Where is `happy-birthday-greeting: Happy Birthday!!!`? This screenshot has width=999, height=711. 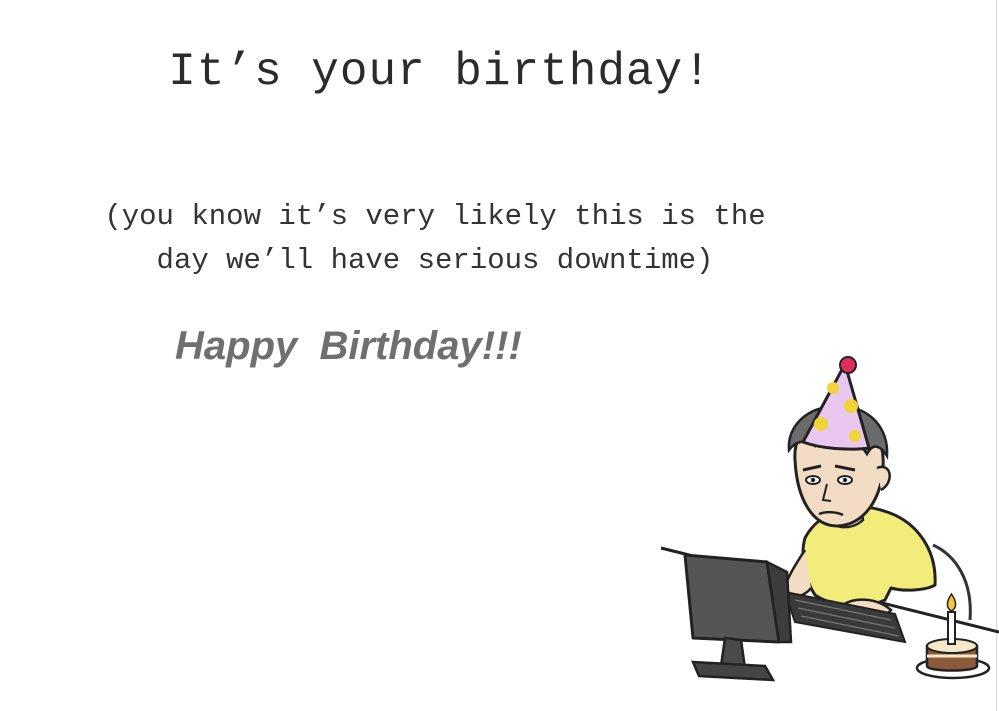
happy-birthday-greeting: Happy Birthday!!! is located at coordinates (348, 346).